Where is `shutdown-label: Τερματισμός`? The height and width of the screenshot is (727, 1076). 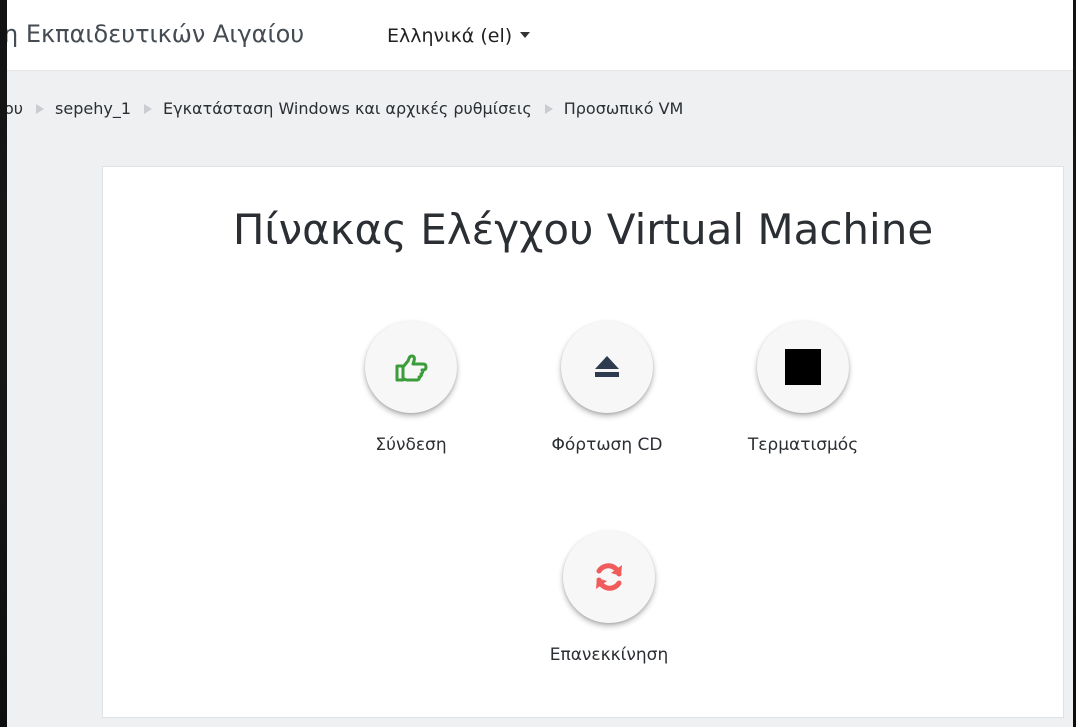
shutdown-label: Τερματισμός is located at coordinates (803, 445).